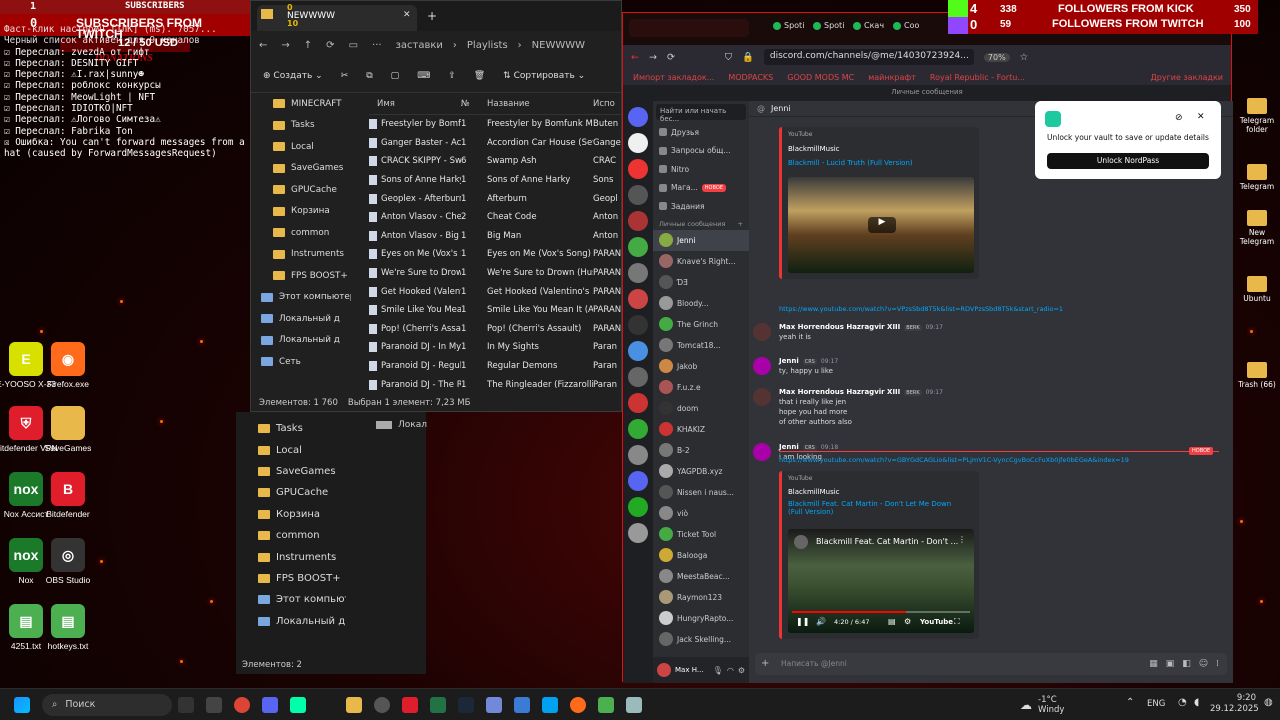  Describe the element at coordinates (701, 387) in the screenshot. I see `dm-item: F.u.z.e` at that location.